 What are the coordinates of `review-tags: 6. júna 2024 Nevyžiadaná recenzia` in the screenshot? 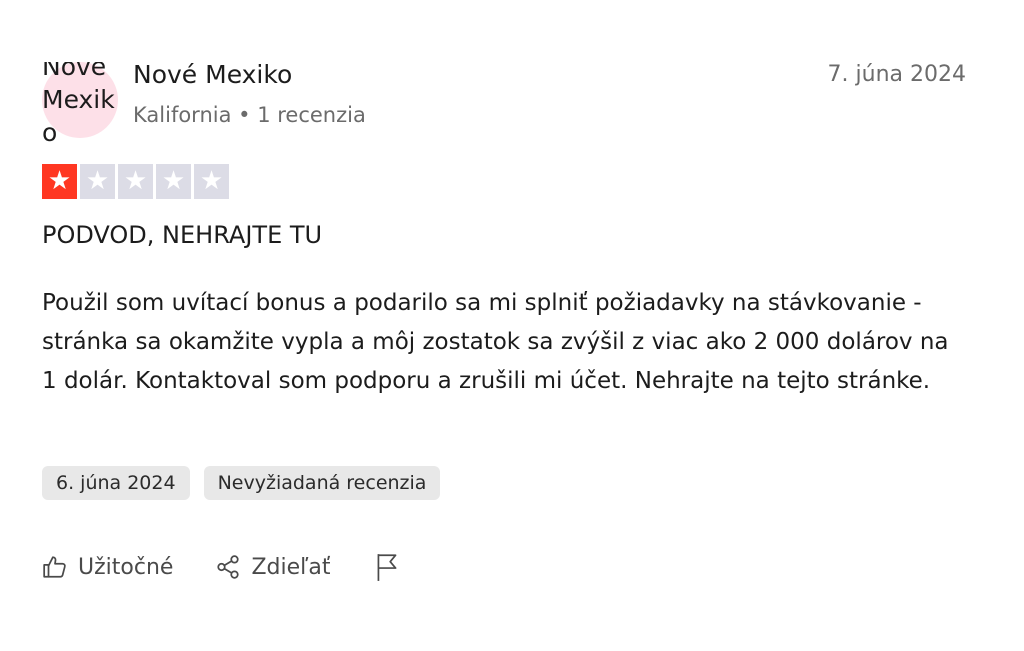 It's located at (241, 483).